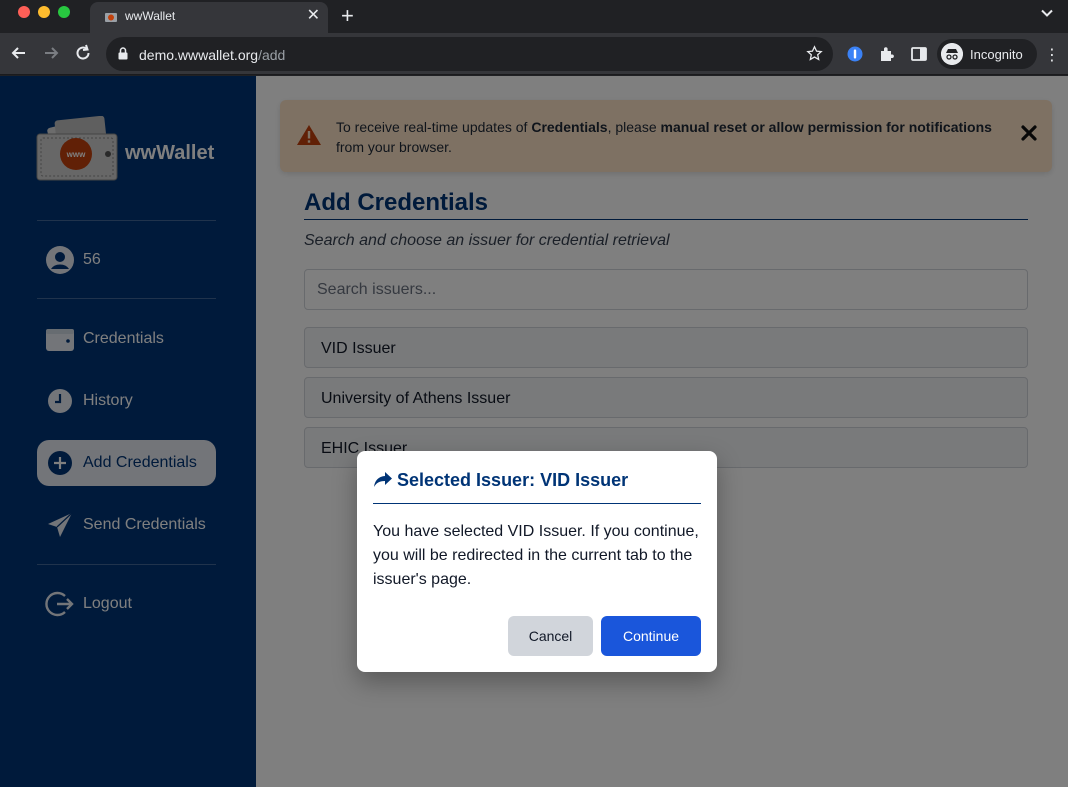  I want to click on back-arrow-icon, so click(19, 53).